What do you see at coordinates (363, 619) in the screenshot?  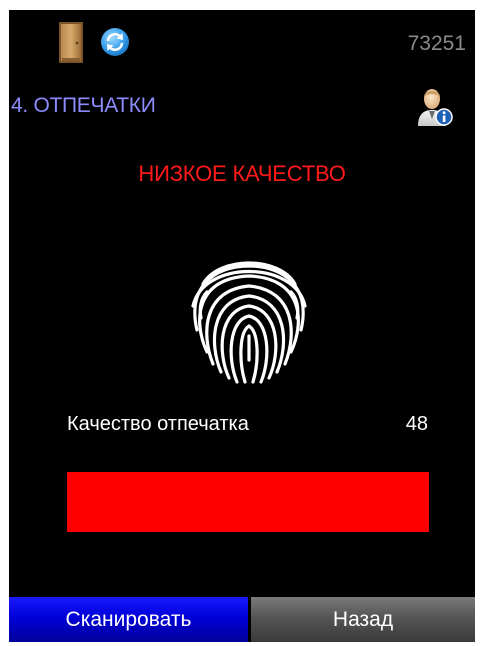 I see `back-button: Назад` at bounding box center [363, 619].